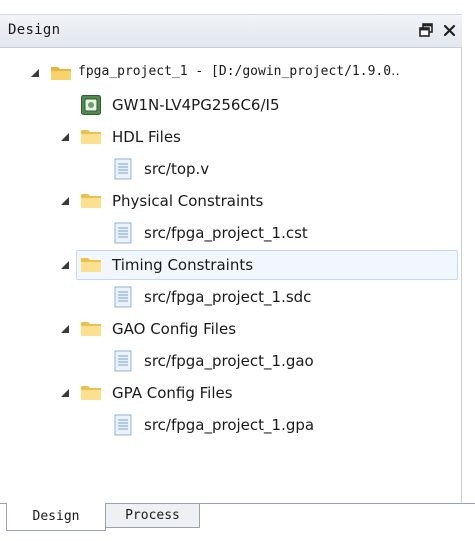  Describe the element at coordinates (177, 169) in the screenshot. I see `file-label: src/top.v` at that location.